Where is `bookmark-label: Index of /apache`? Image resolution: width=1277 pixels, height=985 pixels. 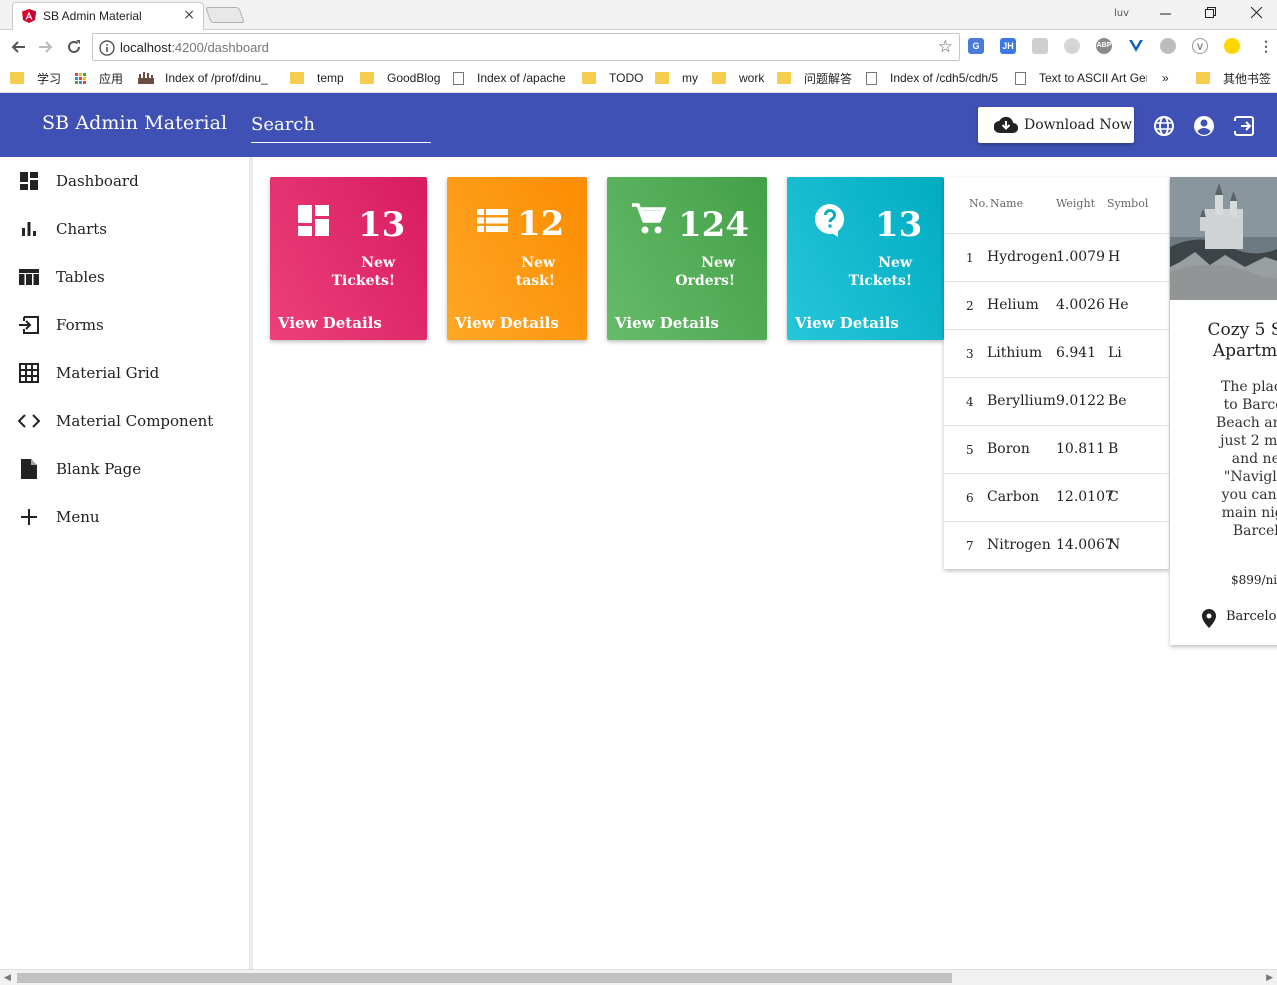
bookmark-label: Index of /apache is located at coordinates (521, 78).